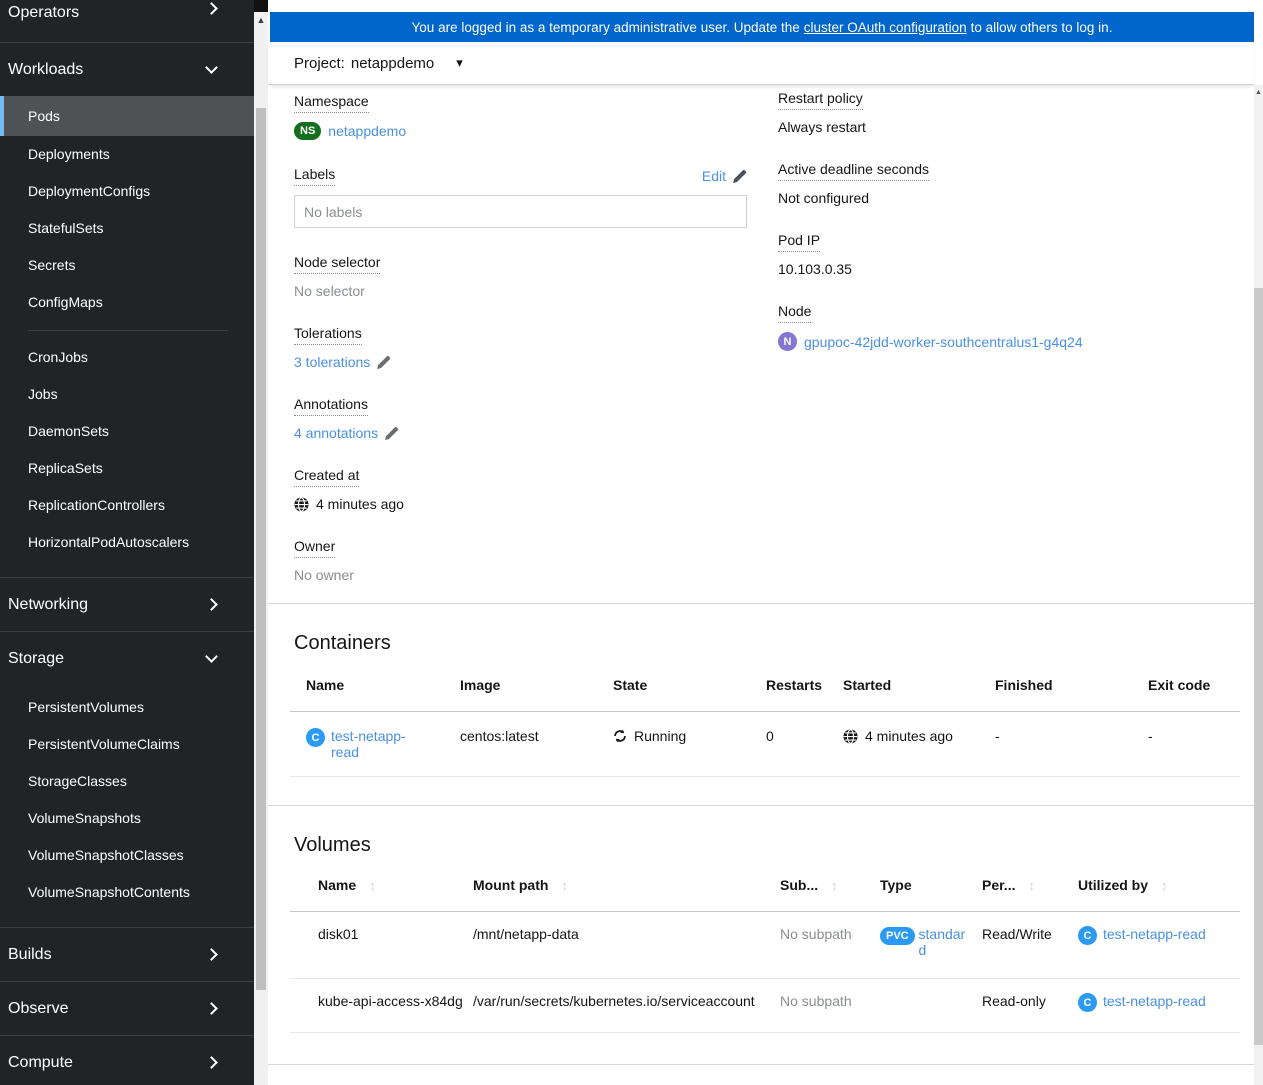 This screenshot has height=1085, width=1263. Describe the element at coordinates (127, 191) in the screenshot. I see `sidebar-item-deploymentconfigs: DeploymentConfigs` at that location.